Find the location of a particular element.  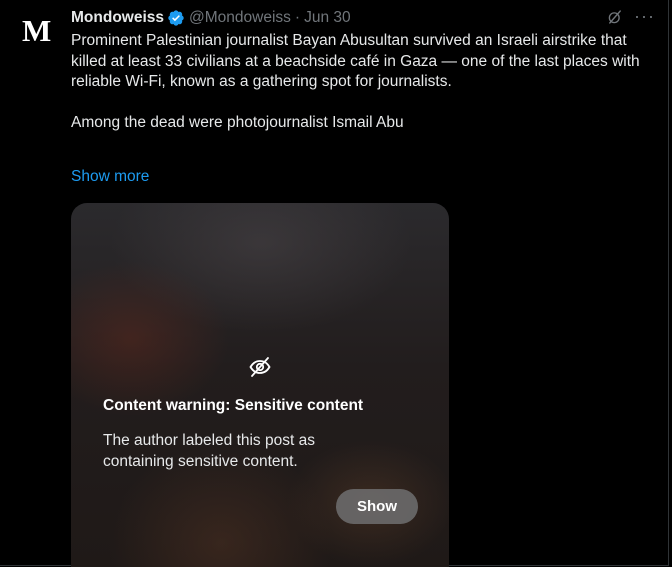

post-date: Jun 30 is located at coordinates (327, 18).